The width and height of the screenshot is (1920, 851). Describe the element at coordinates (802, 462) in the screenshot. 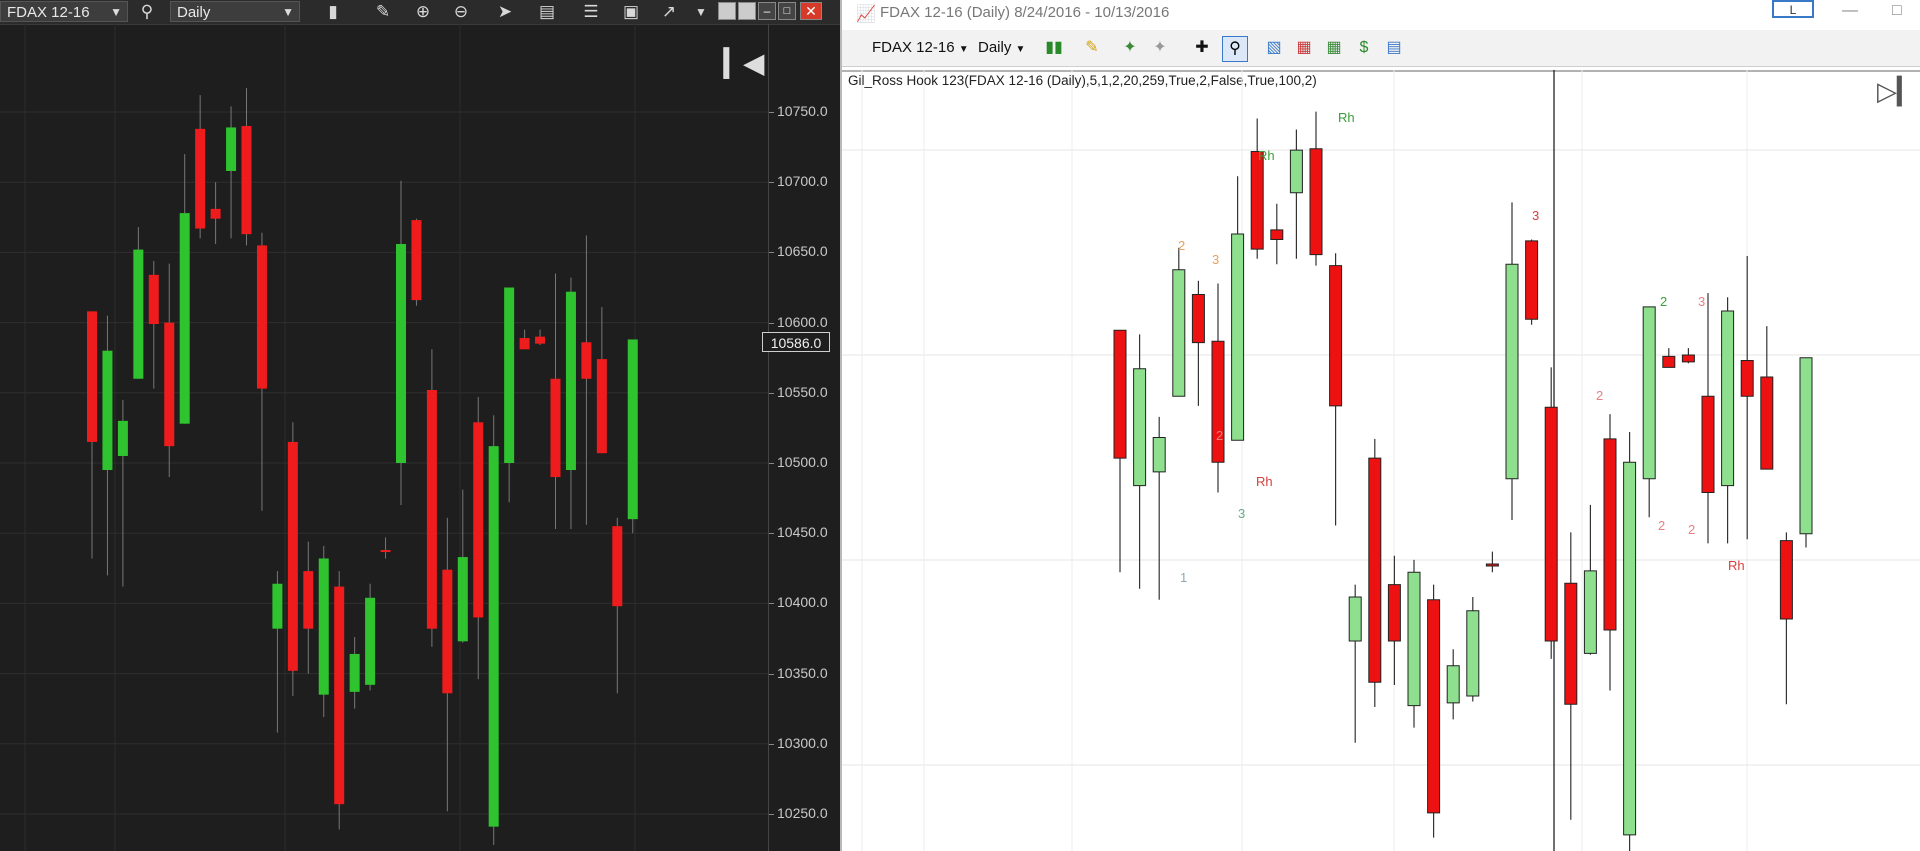

I see `price-tick-label: 10500.0` at that location.